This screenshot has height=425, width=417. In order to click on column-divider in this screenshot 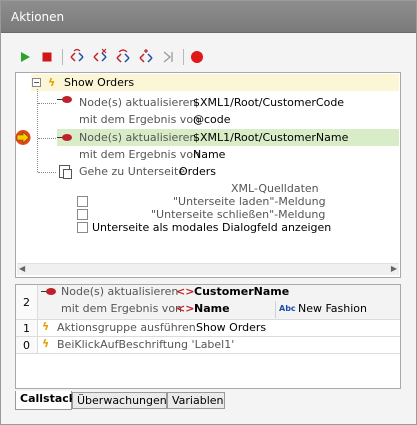, I will do `click(275, 309)`.